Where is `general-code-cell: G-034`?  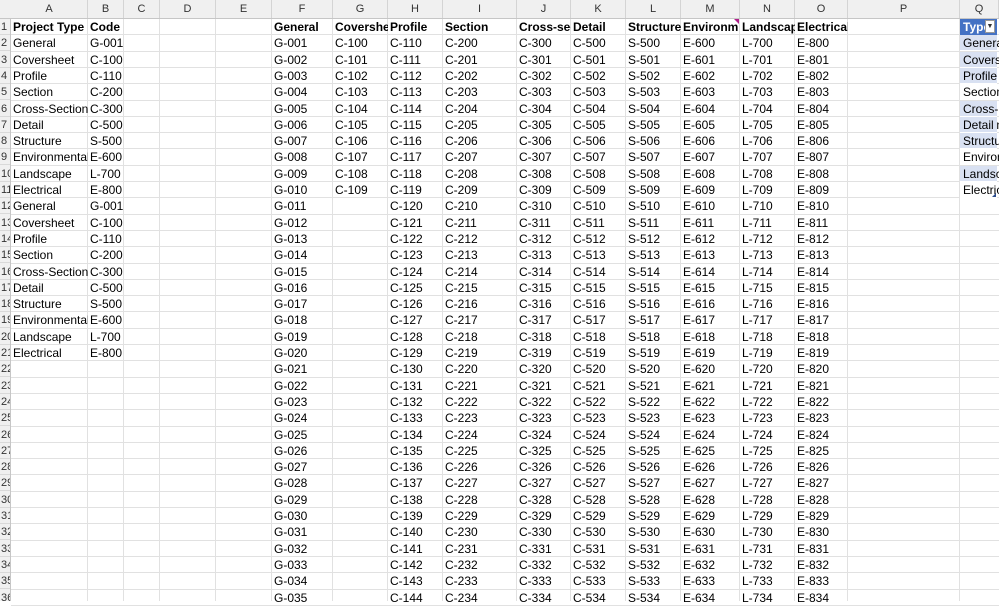
general-code-cell: G-034 is located at coordinates (302, 581).